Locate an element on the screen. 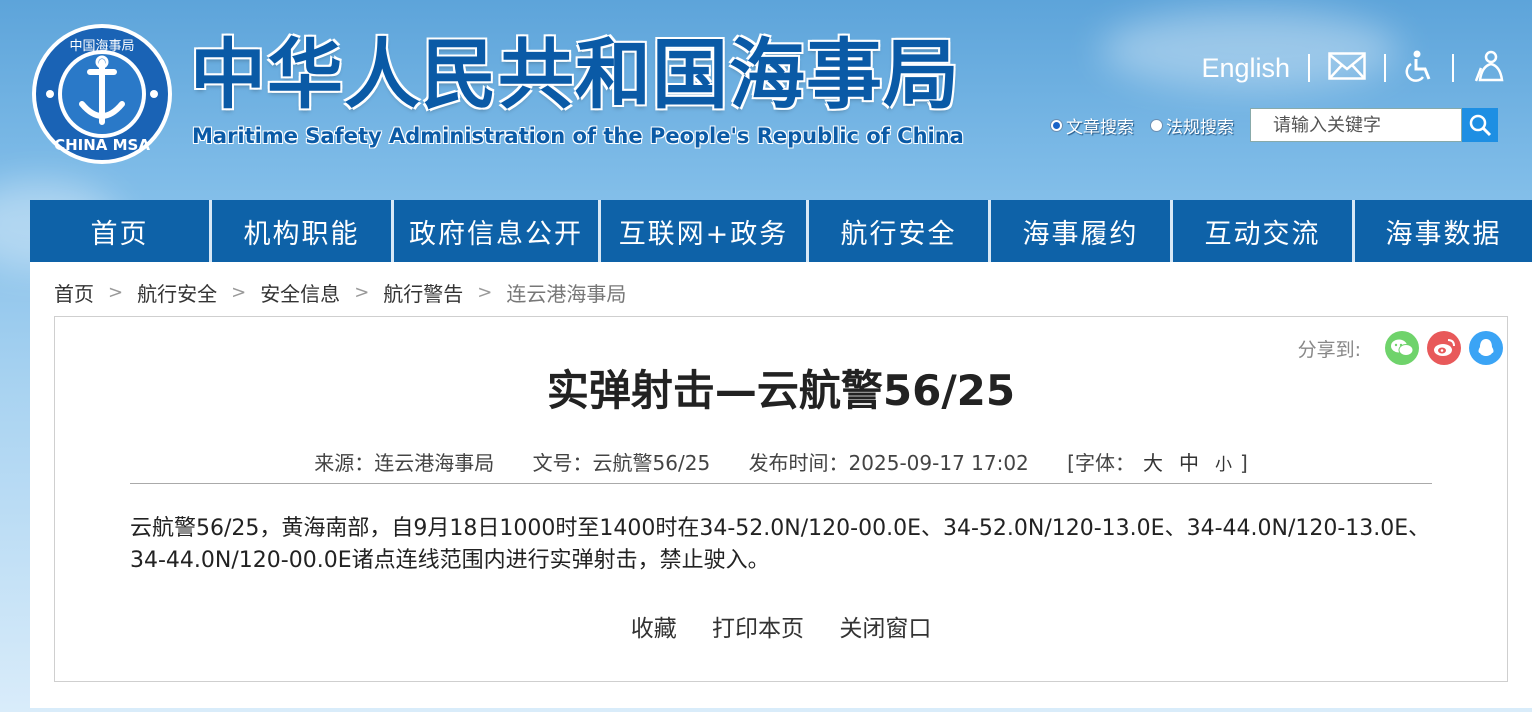 The width and height of the screenshot is (1532, 712). font-size-large: 大 is located at coordinates (1153, 463).